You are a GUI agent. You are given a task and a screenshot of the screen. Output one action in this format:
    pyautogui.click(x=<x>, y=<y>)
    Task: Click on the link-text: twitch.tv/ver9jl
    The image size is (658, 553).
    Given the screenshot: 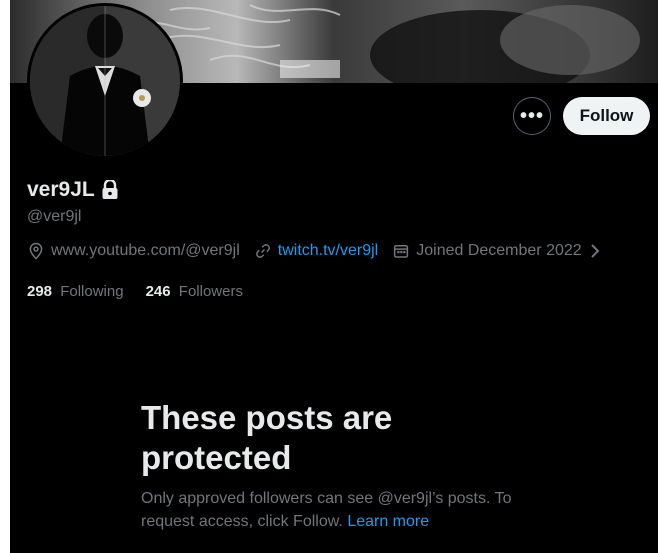 What is the action you would take?
    pyautogui.click(x=328, y=251)
    